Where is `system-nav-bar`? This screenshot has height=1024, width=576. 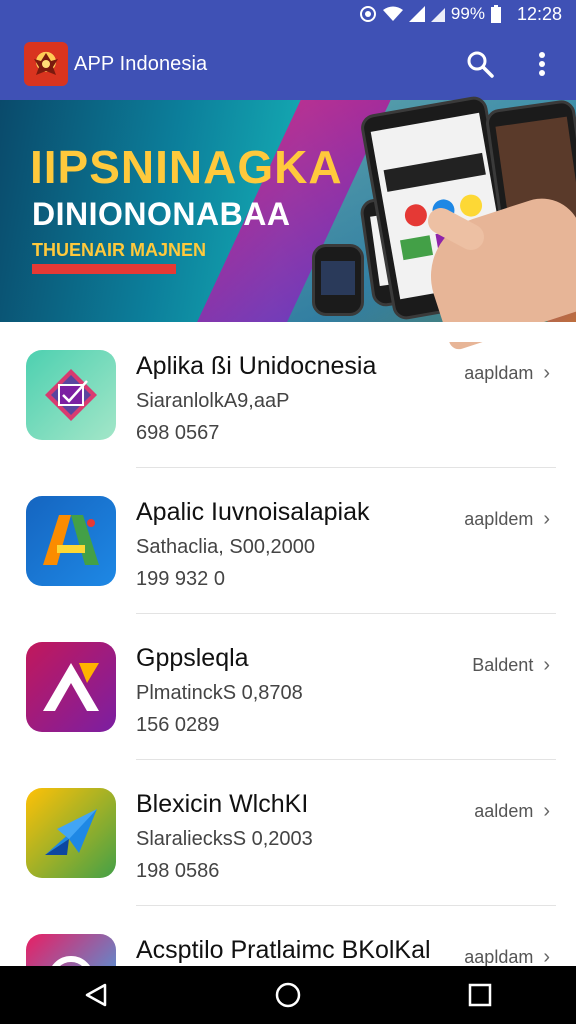 system-nav-bar is located at coordinates (288, 995).